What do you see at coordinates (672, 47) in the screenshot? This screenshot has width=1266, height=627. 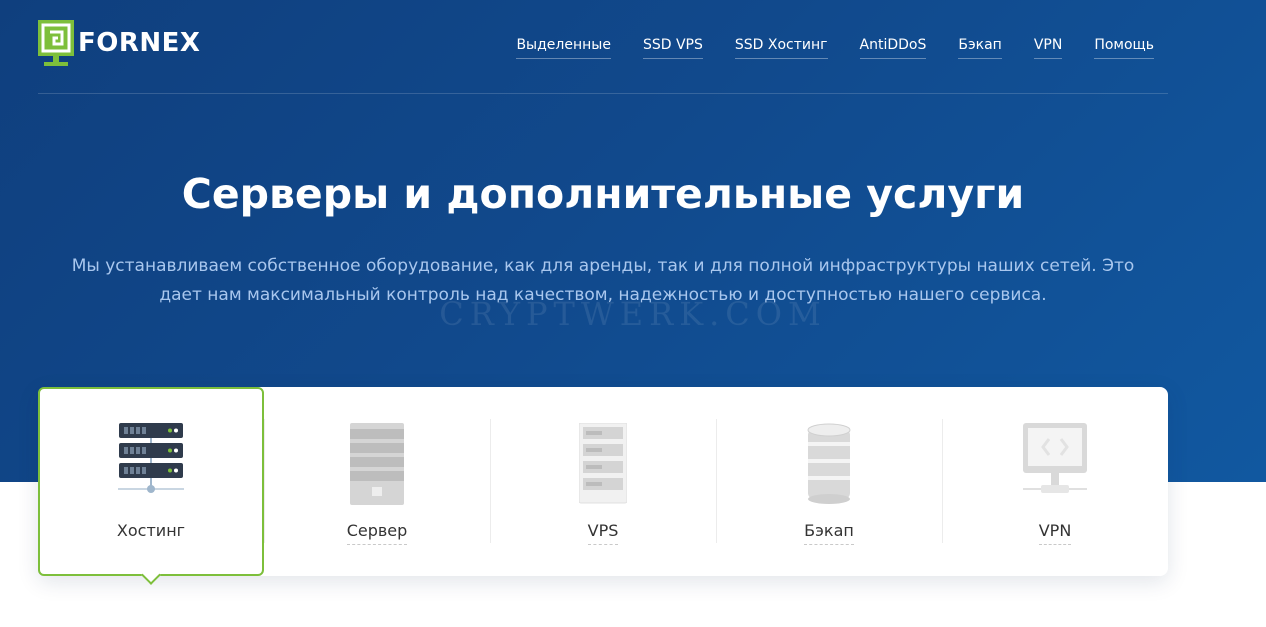 I see `nav-item-ssd-vps: SSD VPS` at bounding box center [672, 47].